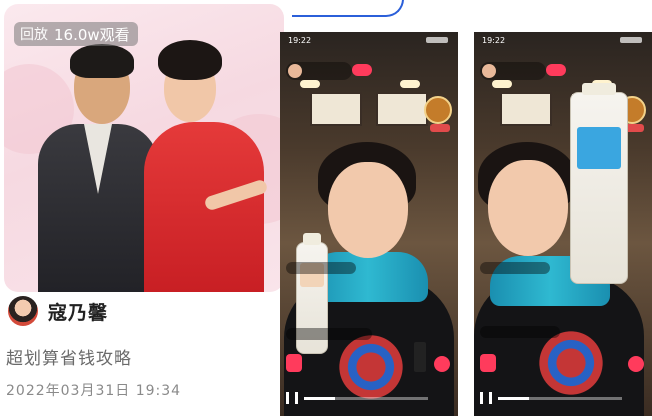  I want to click on replay-badge: 回放 16.0w观看, so click(76, 34).